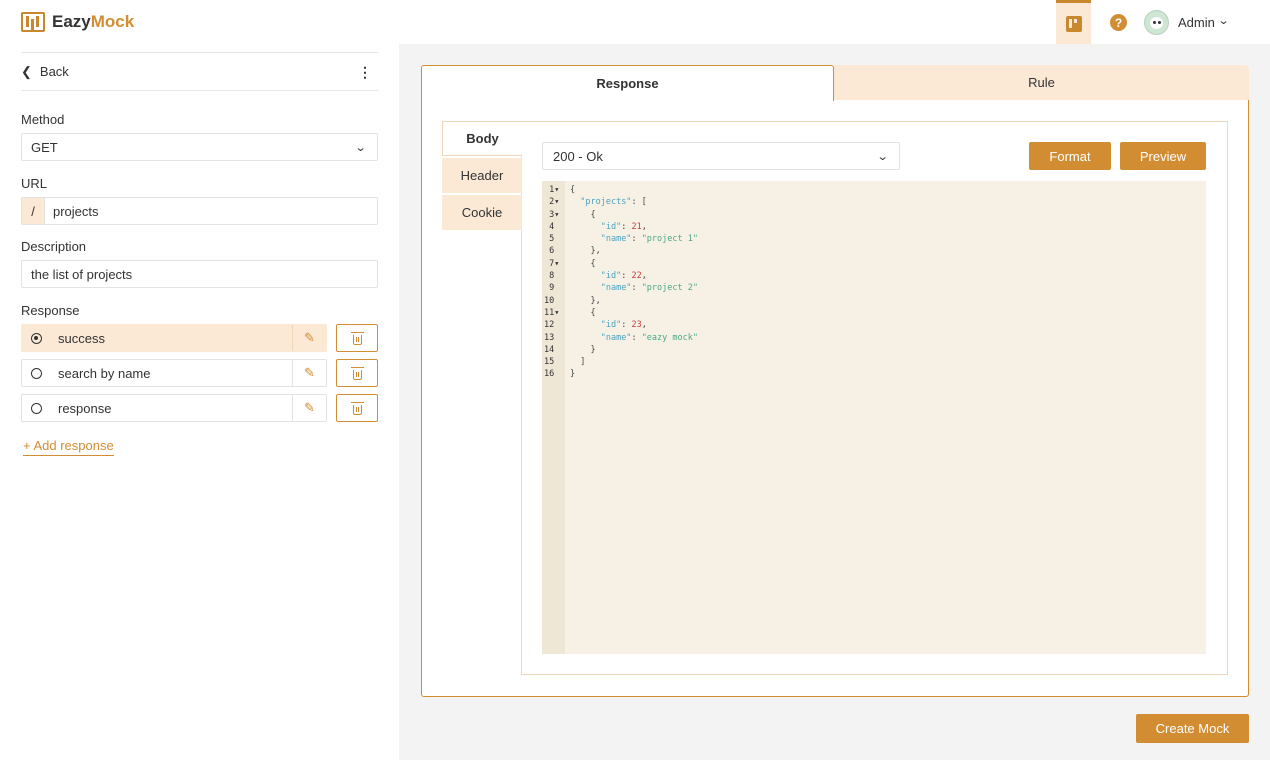  What do you see at coordinates (1070, 156) in the screenshot?
I see `format-button: Format` at bounding box center [1070, 156].